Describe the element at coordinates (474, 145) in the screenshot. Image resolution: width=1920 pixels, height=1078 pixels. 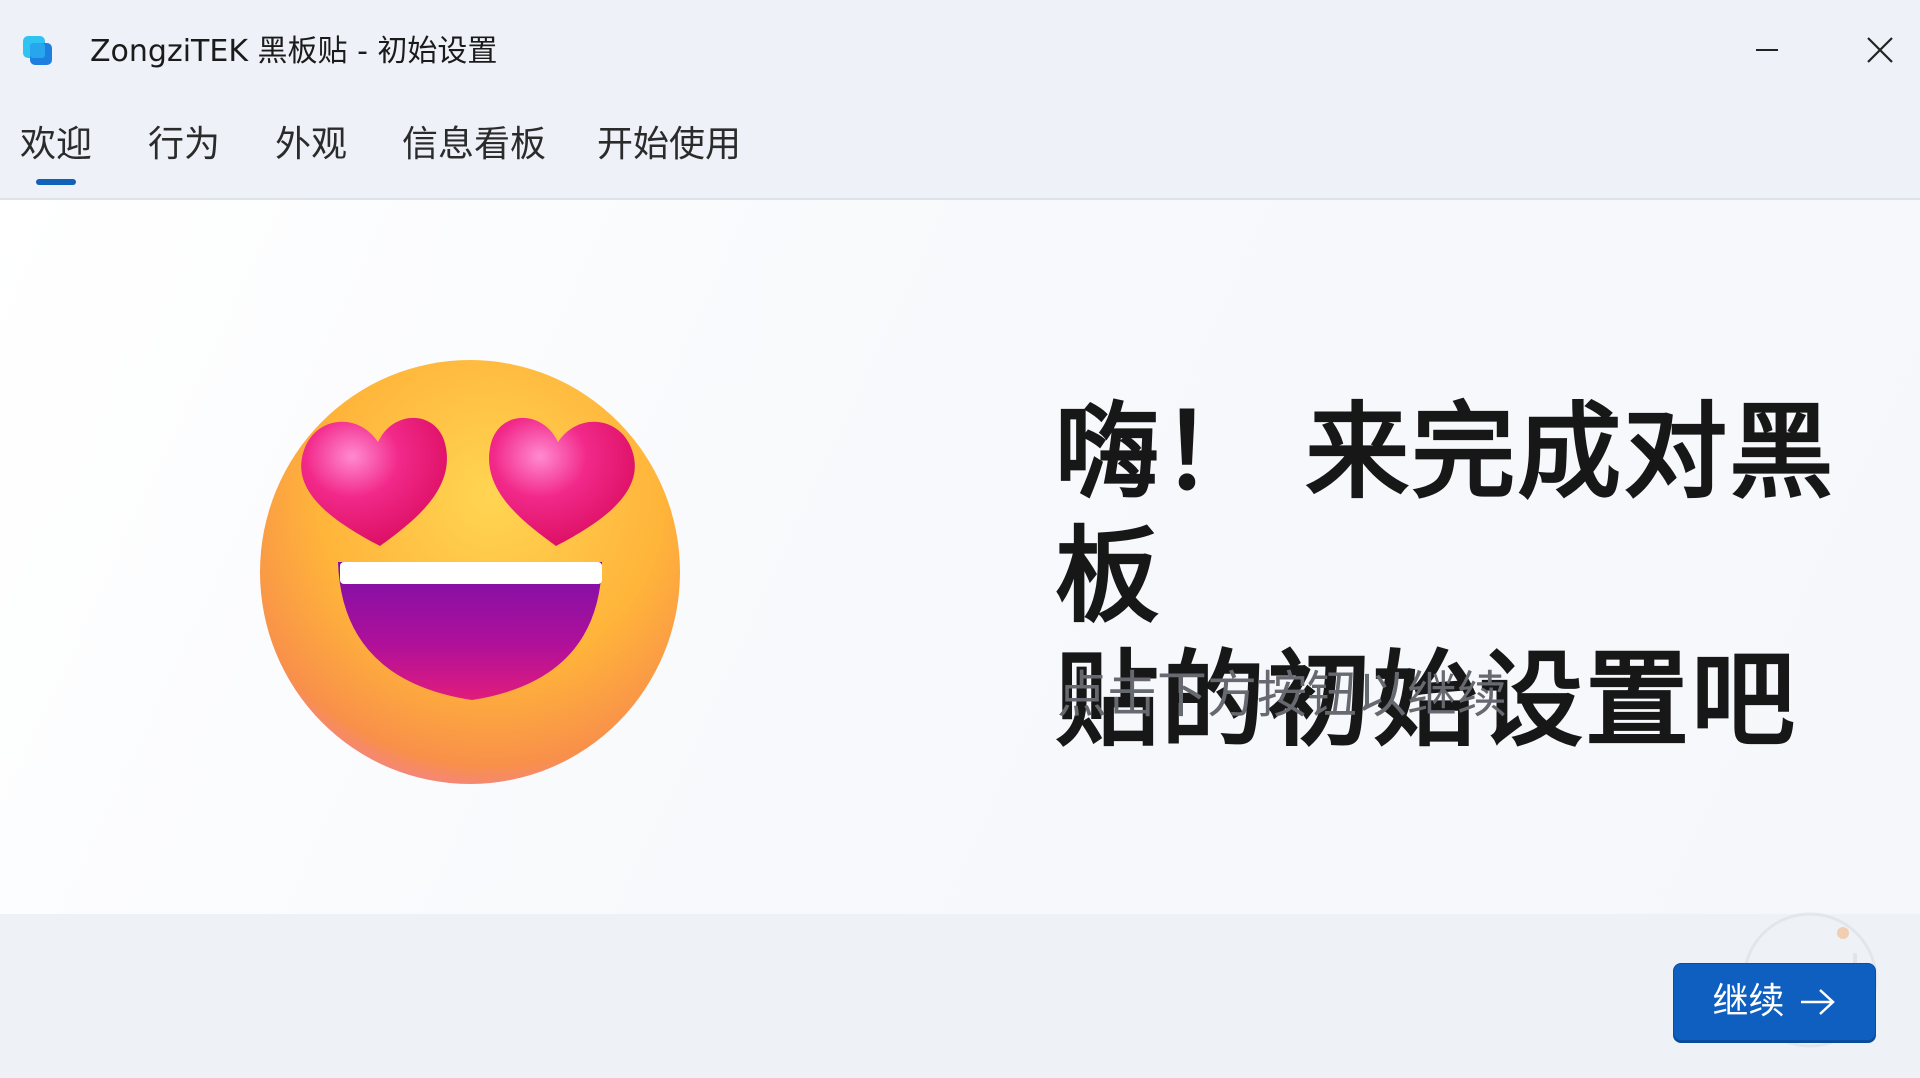
I see `tab-info-board: 信息看板` at that location.